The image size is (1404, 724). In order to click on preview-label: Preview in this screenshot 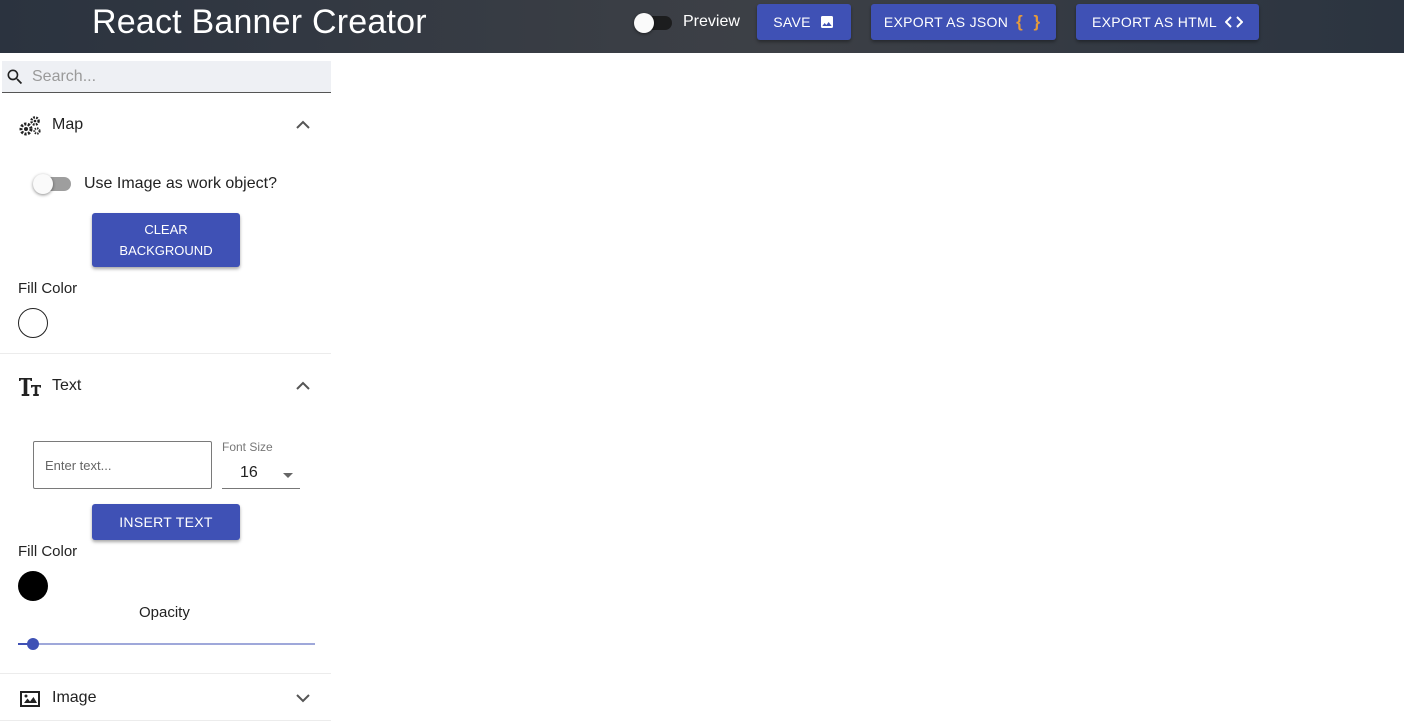, I will do `click(711, 21)`.